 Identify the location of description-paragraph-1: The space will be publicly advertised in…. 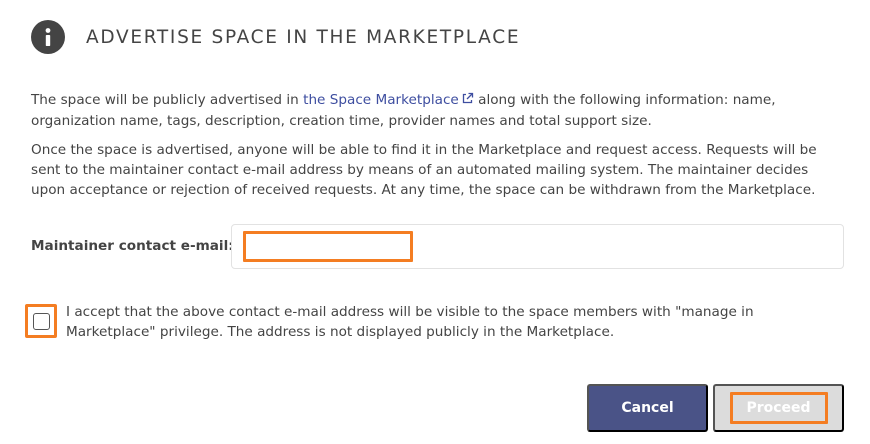
(436, 110).